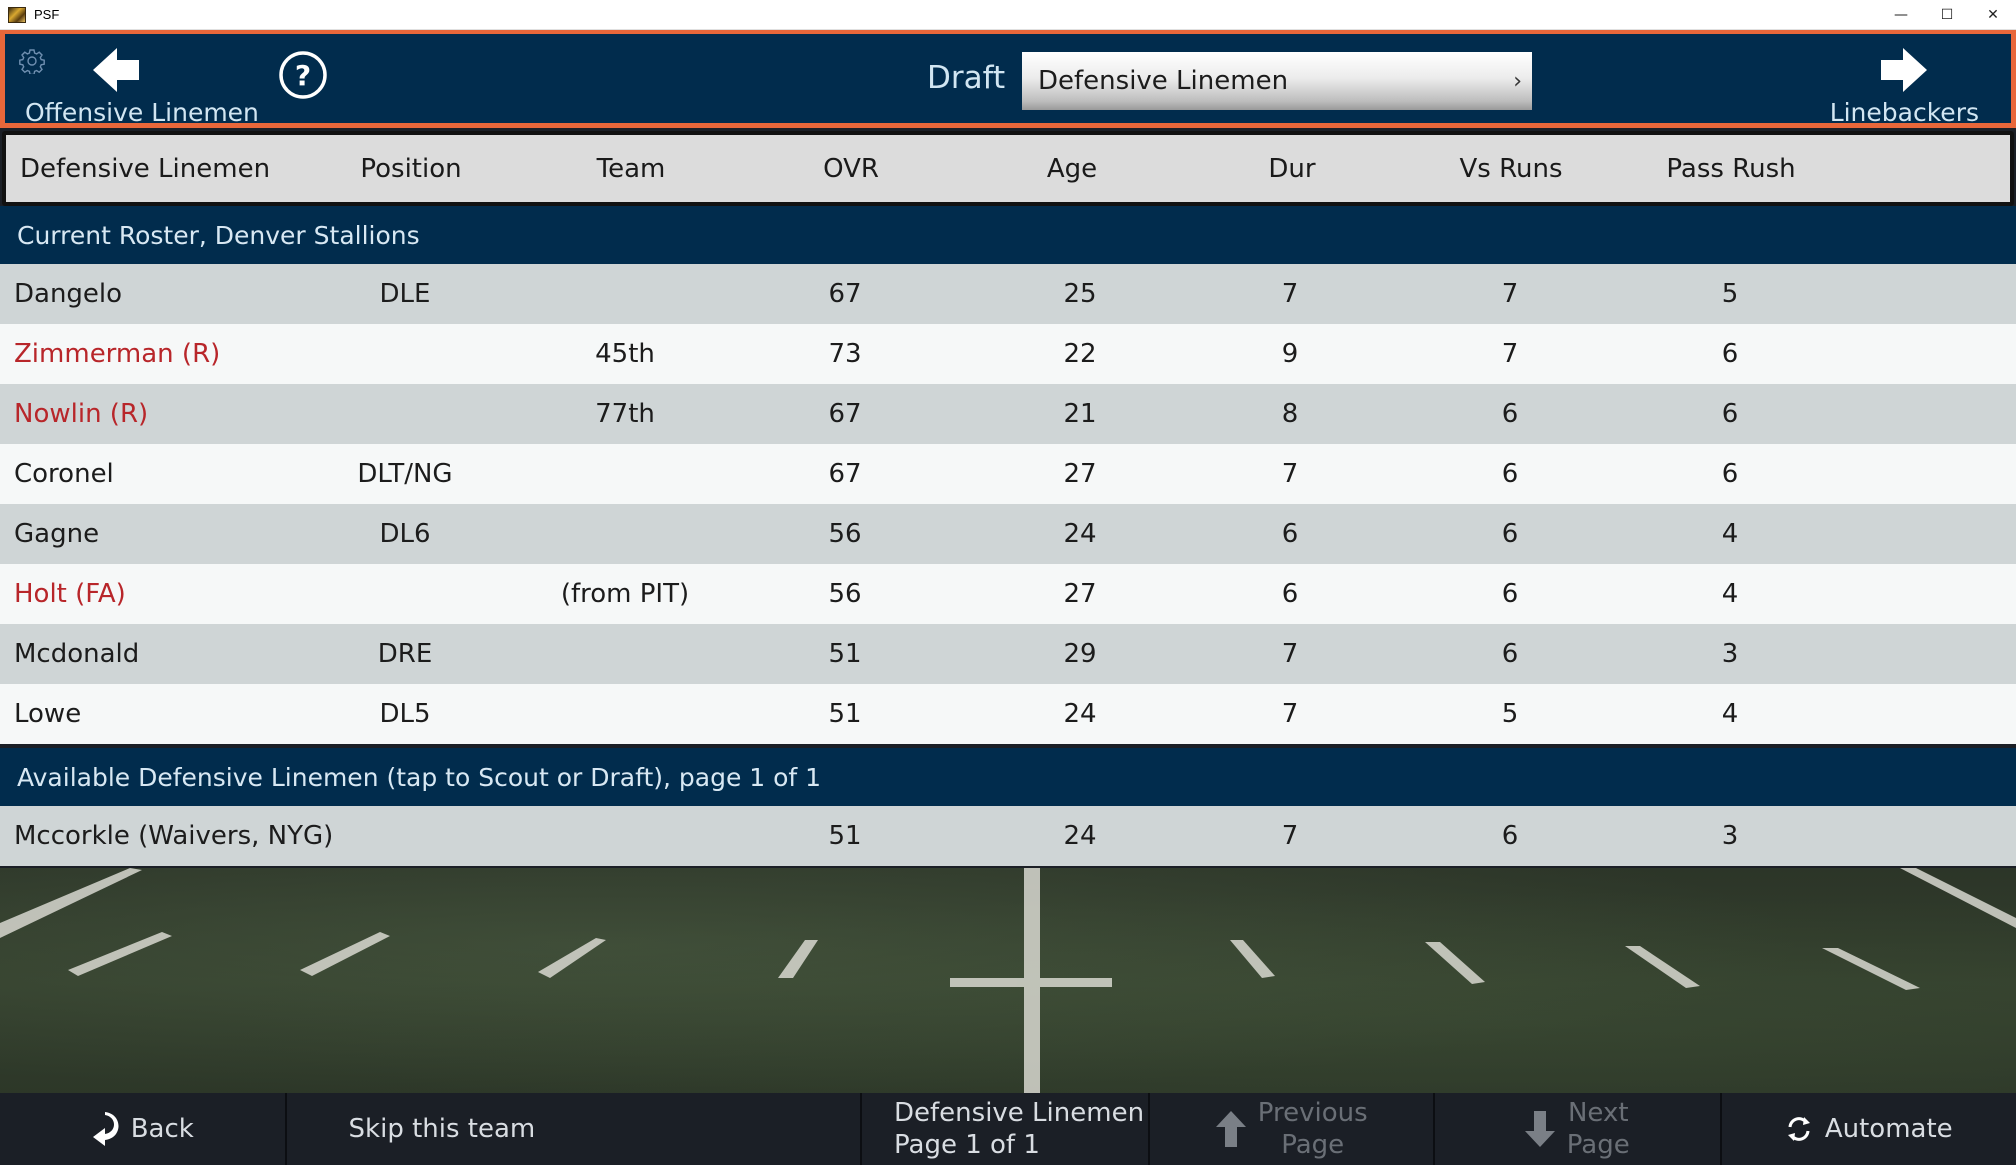 The width and height of the screenshot is (2016, 1165). What do you see at coordinates (64, 474) in the screenshot?
I see `cell-player-name: Coronel` at bounding box center [64, 474].